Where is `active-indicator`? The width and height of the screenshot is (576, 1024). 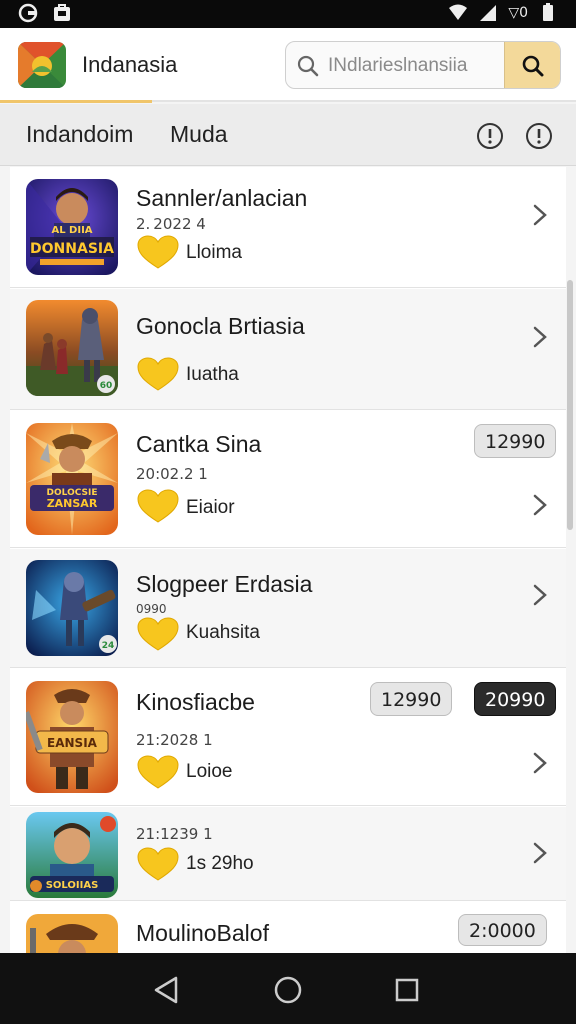 active-indicator is located at coordinates (76, 101).